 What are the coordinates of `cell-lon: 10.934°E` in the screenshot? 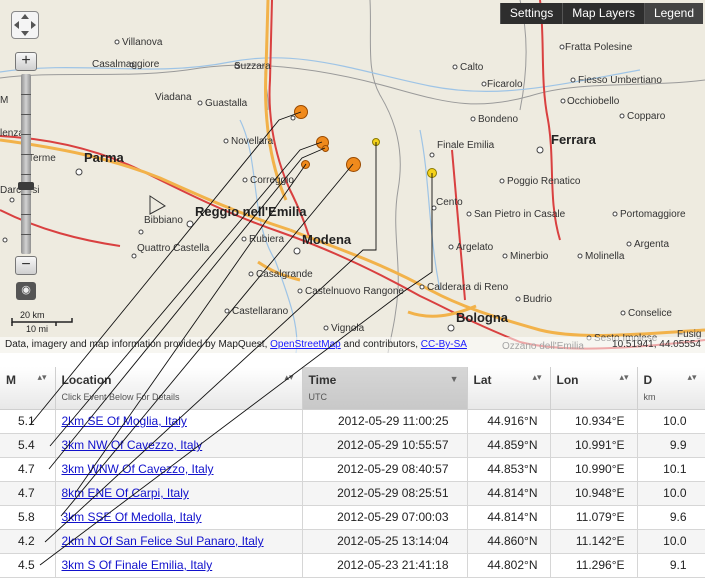 It's located at (594, 421).